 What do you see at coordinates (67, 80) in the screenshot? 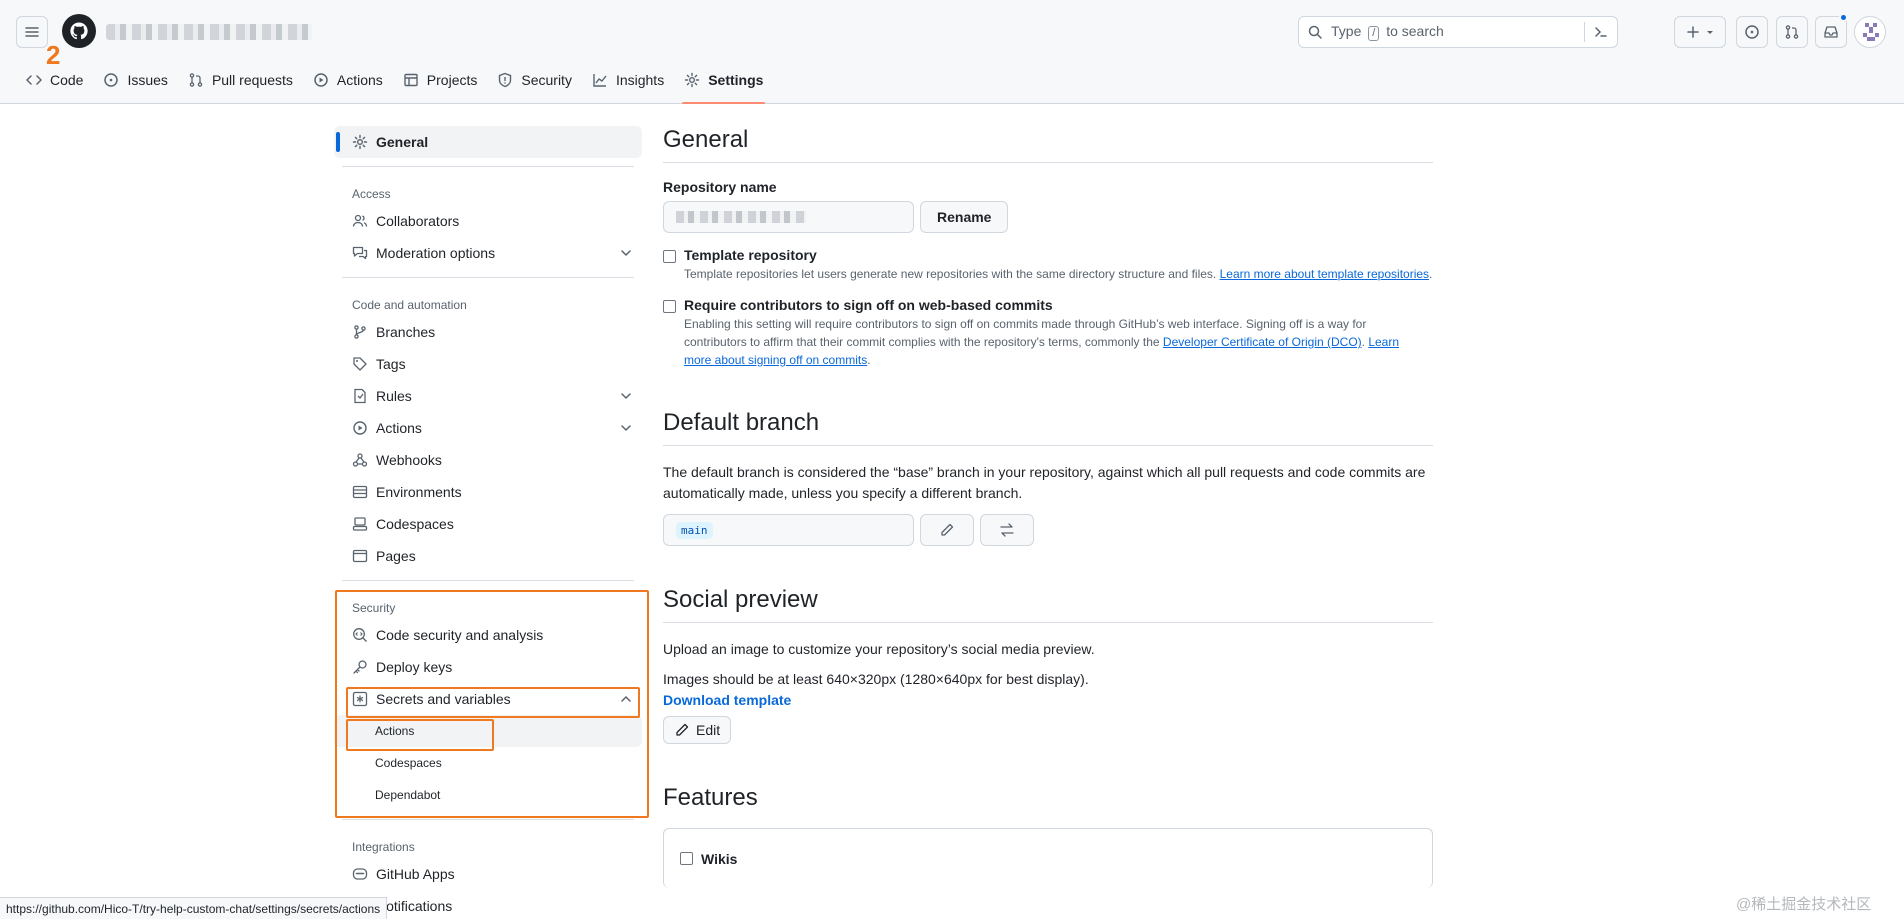
I see `tab-label: Code` at bounding box center [67, 80].